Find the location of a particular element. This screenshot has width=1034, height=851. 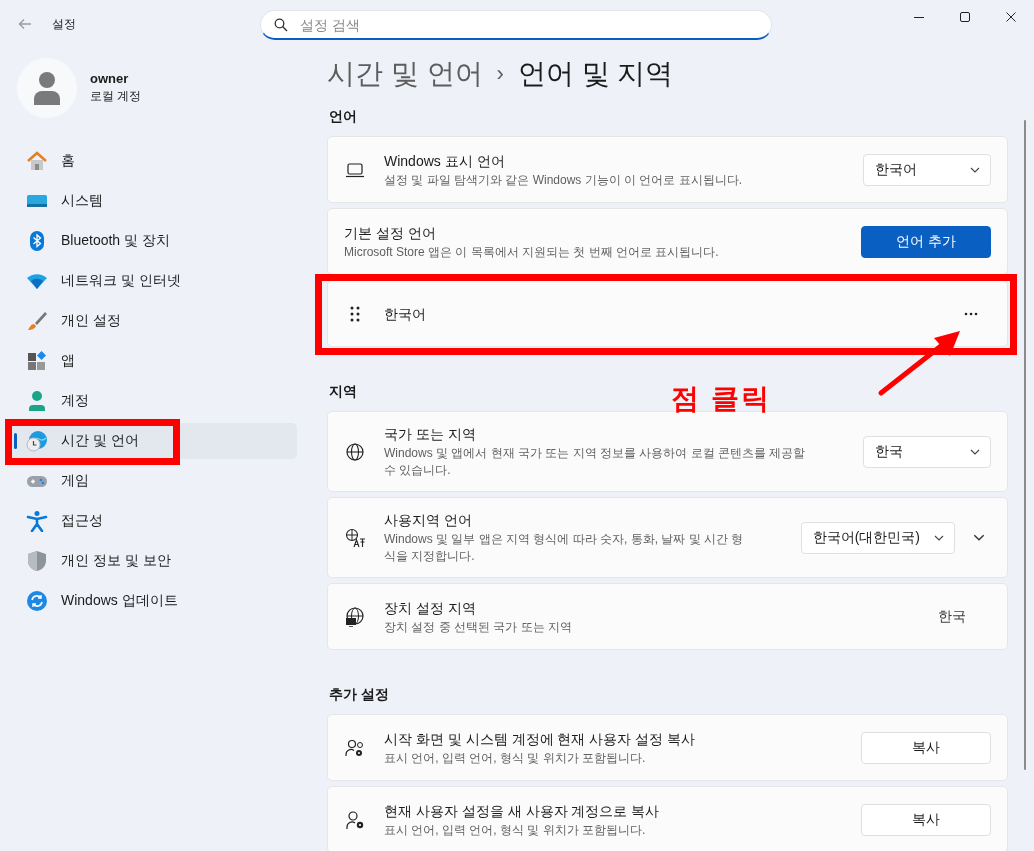

setting-title: 한국어 is located at coordinates (405, 314).